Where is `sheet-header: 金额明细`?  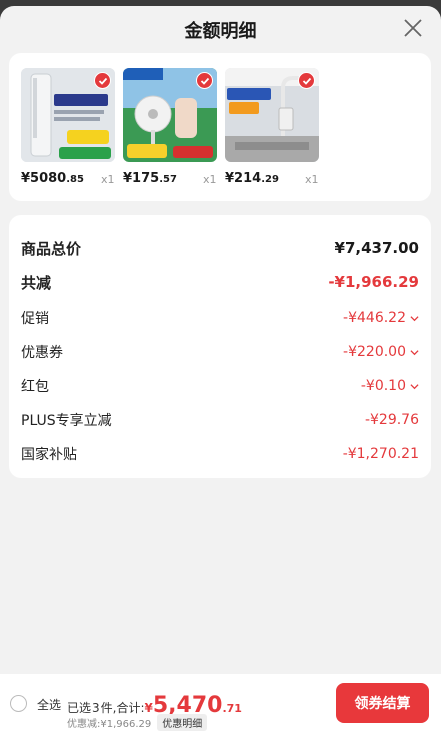 sheet-header: 金额明细 is located at coordinates (220, 28).